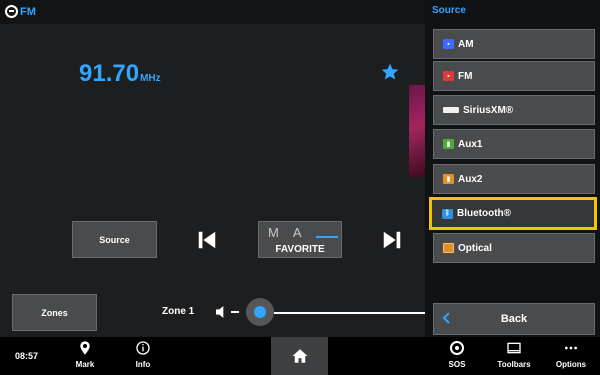 This screenshot has width=600, height=375. Describe the element at coordinates (465, 76) in the screenshot. I see `source-item-label: FM` at that location.